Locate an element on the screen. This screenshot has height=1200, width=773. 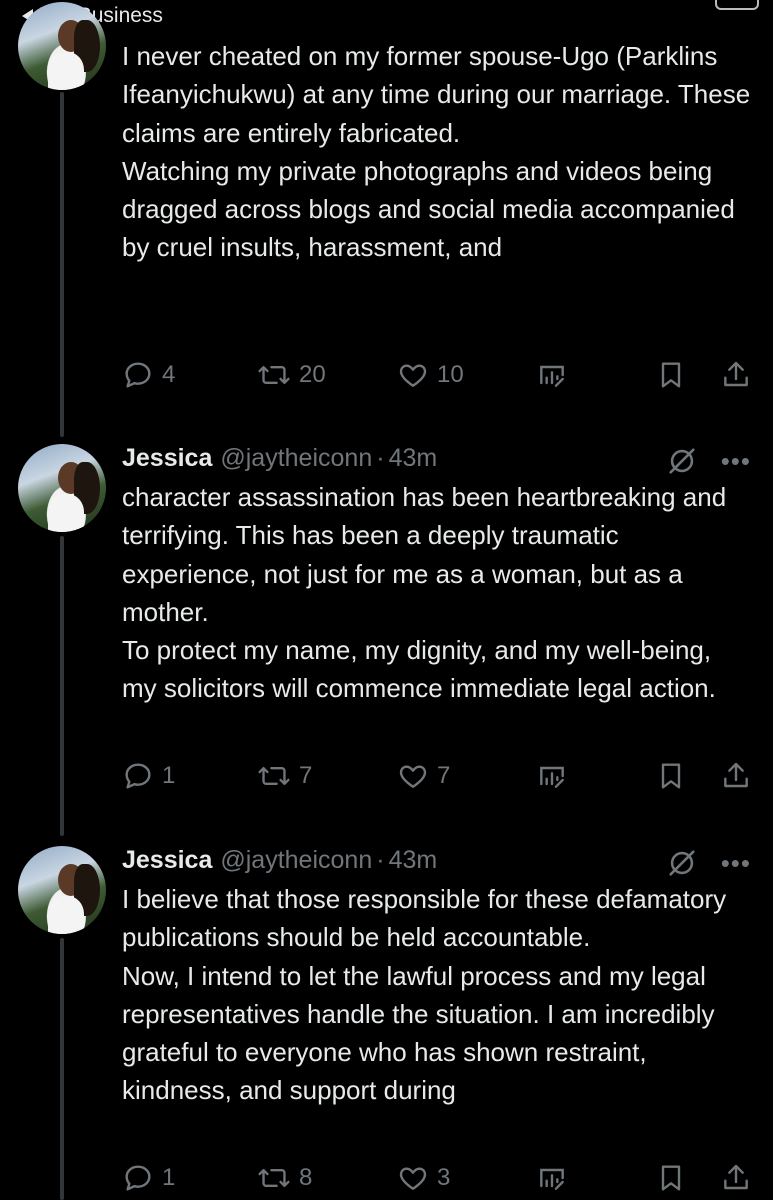
like-button: 10 is located at coordinates (430, 375).